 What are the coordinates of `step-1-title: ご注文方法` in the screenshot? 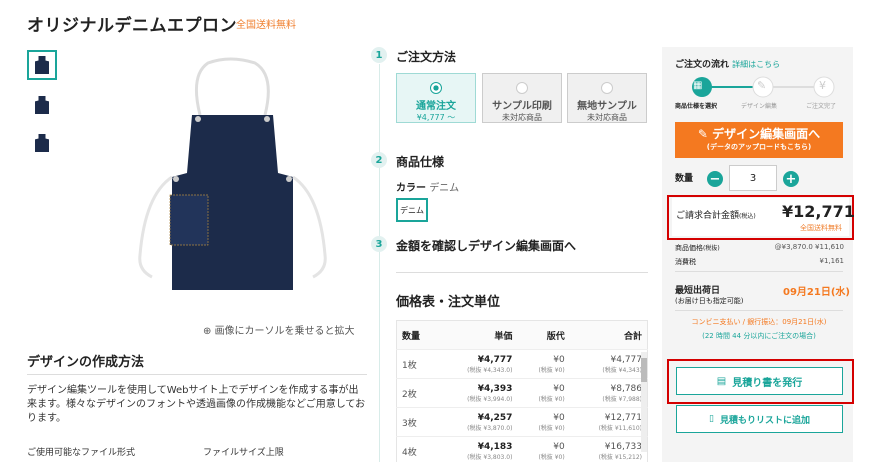 It's located at (426, 57).